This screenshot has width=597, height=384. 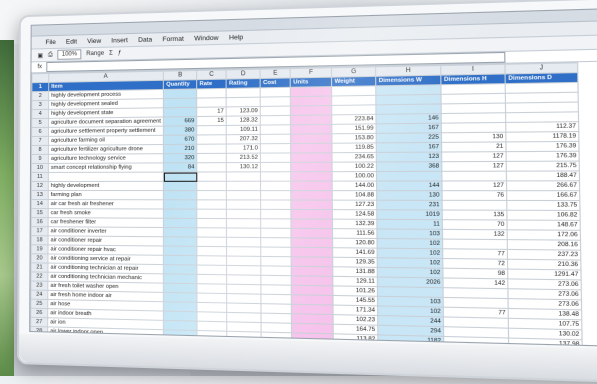 I want to click on table-cell: 223.84, so click(x=354, y=119).